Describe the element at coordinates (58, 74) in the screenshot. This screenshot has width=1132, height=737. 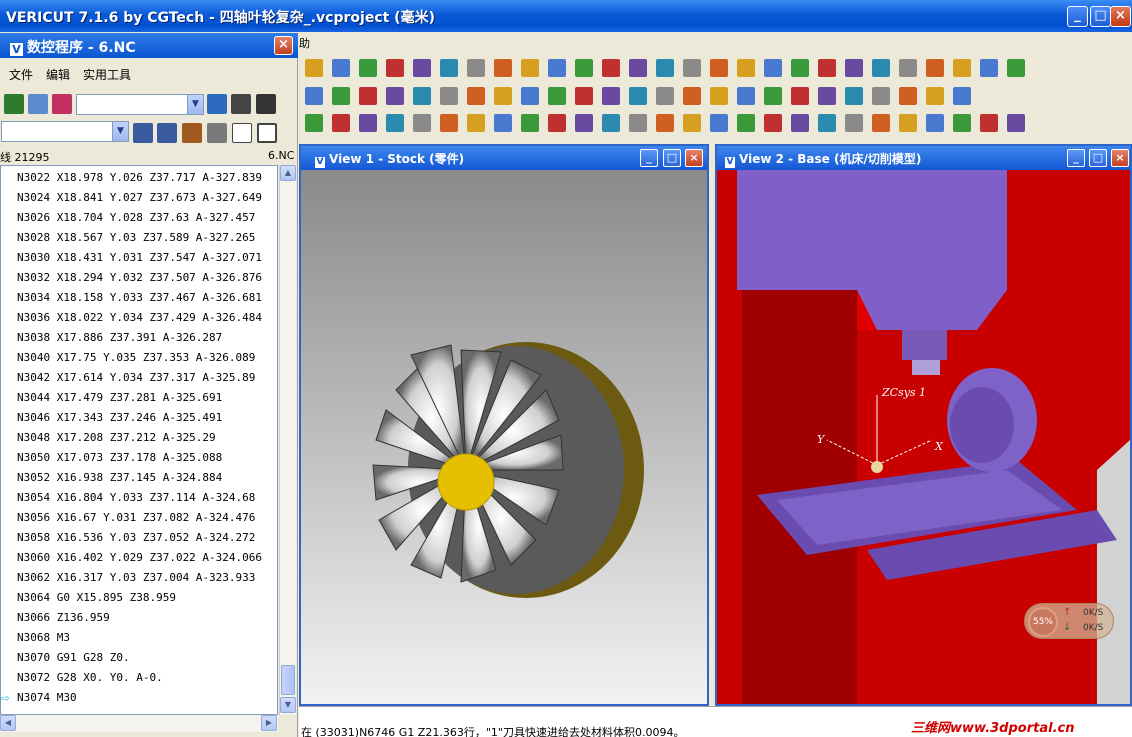
I see `menu-edit: 编辑` at that location.